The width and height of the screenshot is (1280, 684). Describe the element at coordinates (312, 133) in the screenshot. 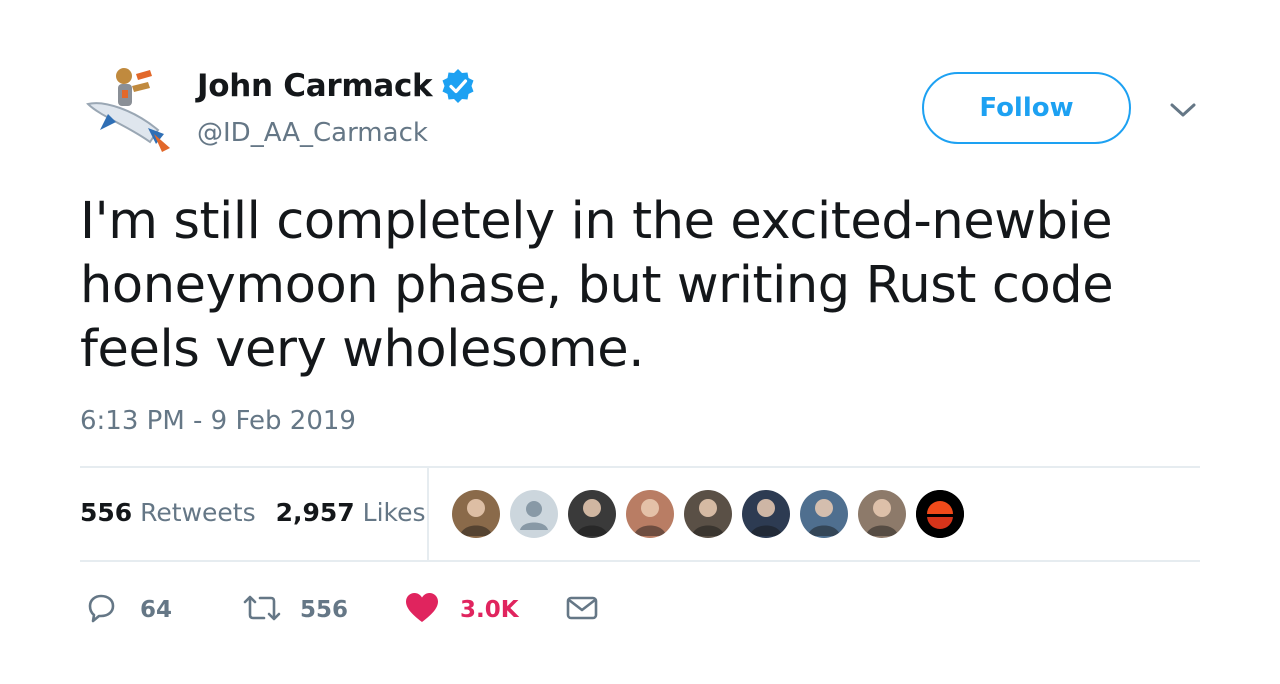

I see `author-handle: @ID_AA_Carmack` at that location.